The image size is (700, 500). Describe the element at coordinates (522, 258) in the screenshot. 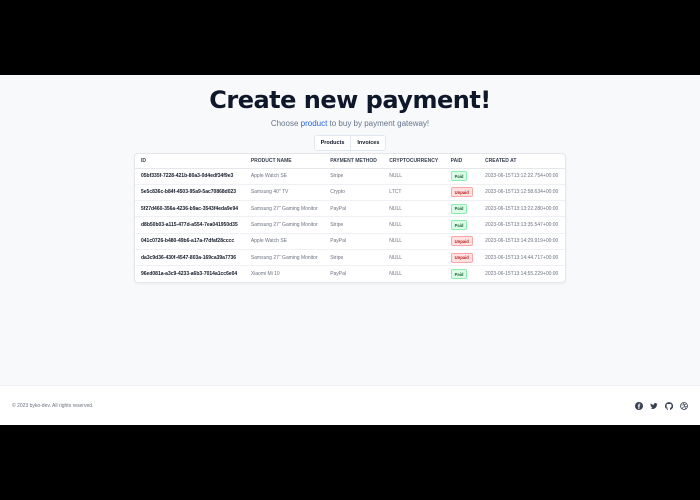

I see `cell-created-at: 2023-06-15T13:14:44.717+00:00` at that location.